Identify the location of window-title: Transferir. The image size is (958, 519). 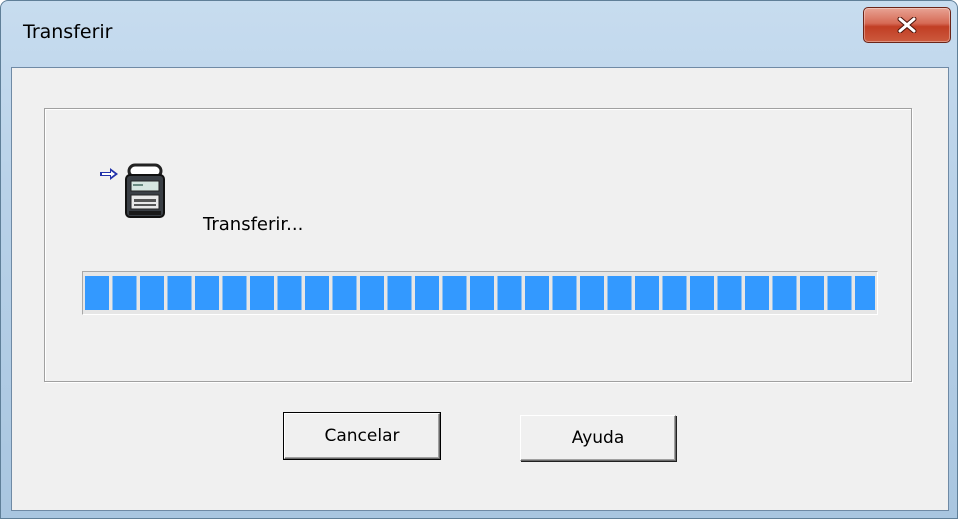
(68, 32).